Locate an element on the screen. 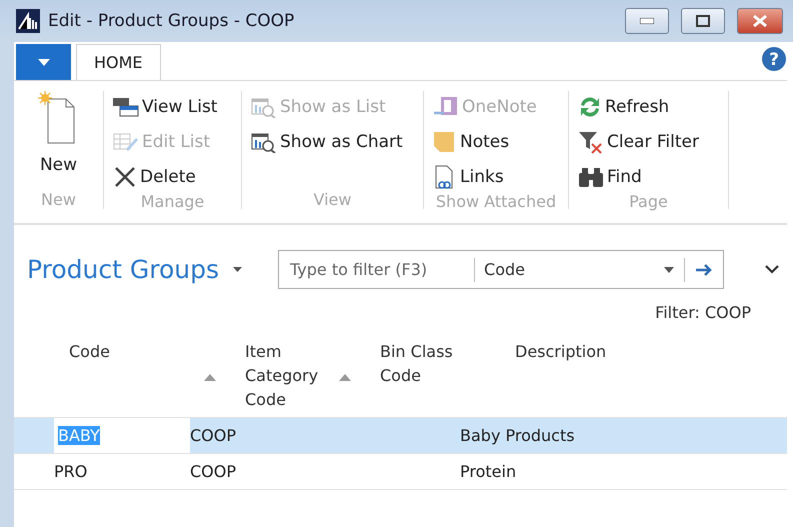 The height and width of the screenshot is (527, 793). table-row: BABY COOP Baby Products is located at coordinates (400, 435).